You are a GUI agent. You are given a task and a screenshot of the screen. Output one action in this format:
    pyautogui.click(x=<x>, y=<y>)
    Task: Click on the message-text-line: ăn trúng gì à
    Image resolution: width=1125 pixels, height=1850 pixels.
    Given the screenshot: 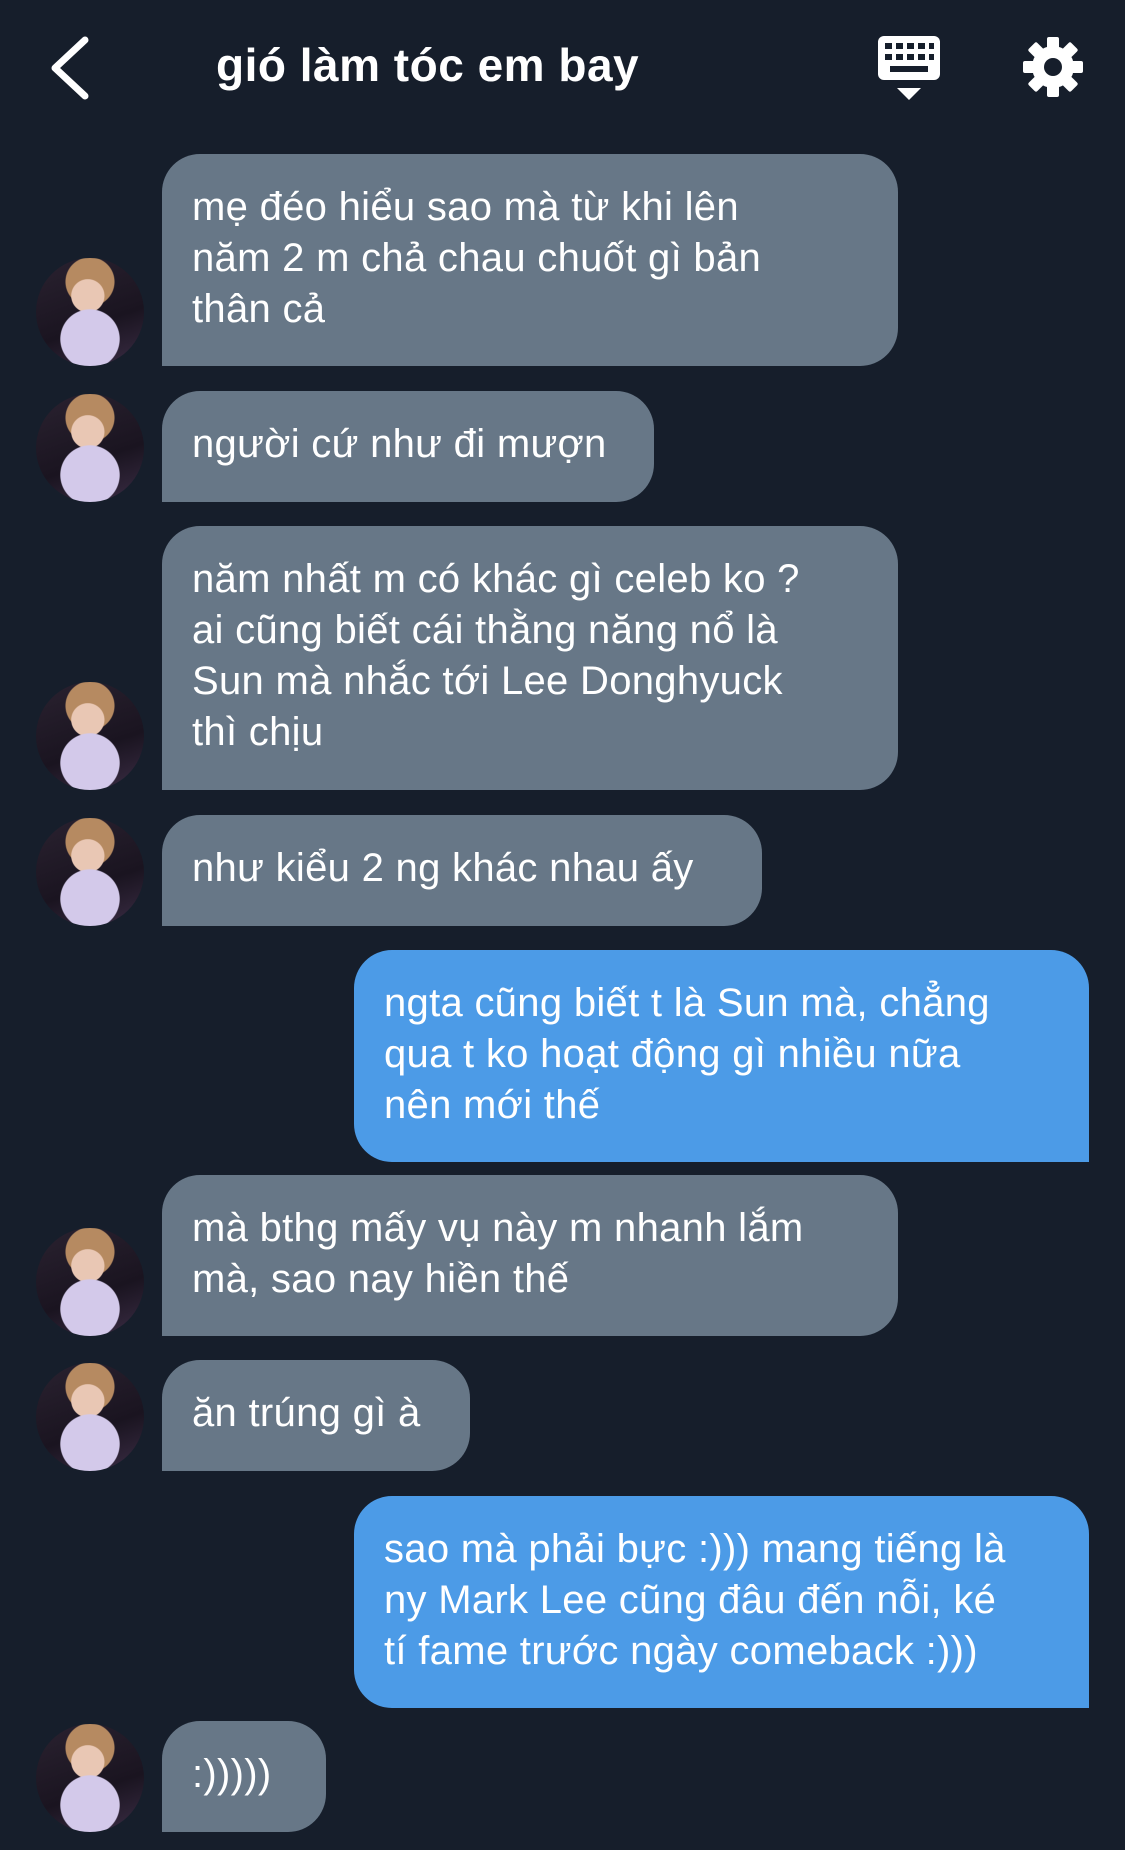 What is the action you would take?
    pyautogui.click(x=306, y=1413)
    